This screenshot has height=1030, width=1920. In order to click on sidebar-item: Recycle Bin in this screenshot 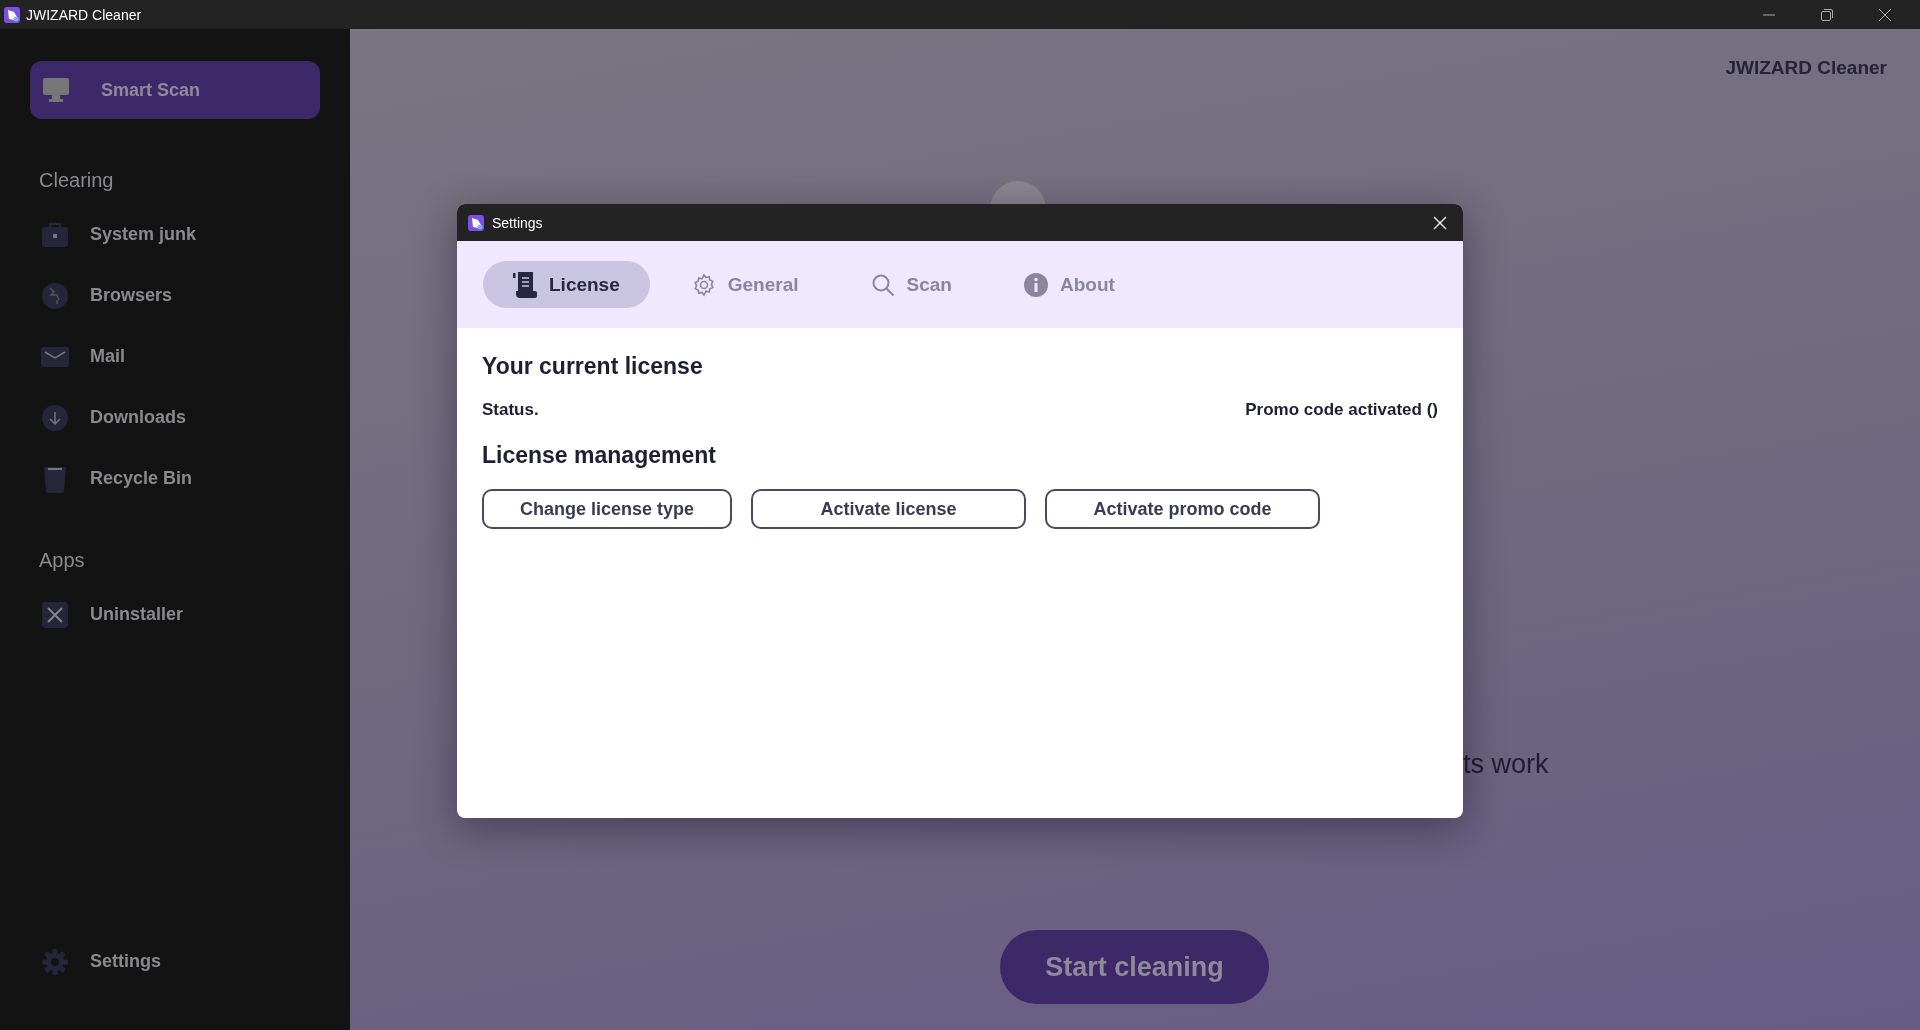, I will do `click(175, 478)`.